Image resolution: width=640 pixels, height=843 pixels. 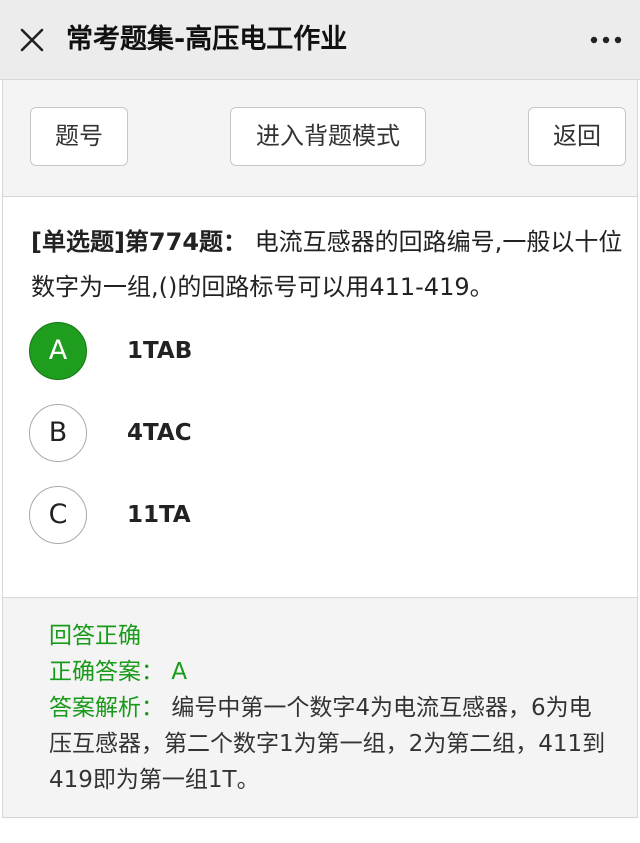 What do you see at coordinates (207, 39) in the screenshot?
I see `page-title: 常考题集-高压电工作业` at bounding box center [207, 39].